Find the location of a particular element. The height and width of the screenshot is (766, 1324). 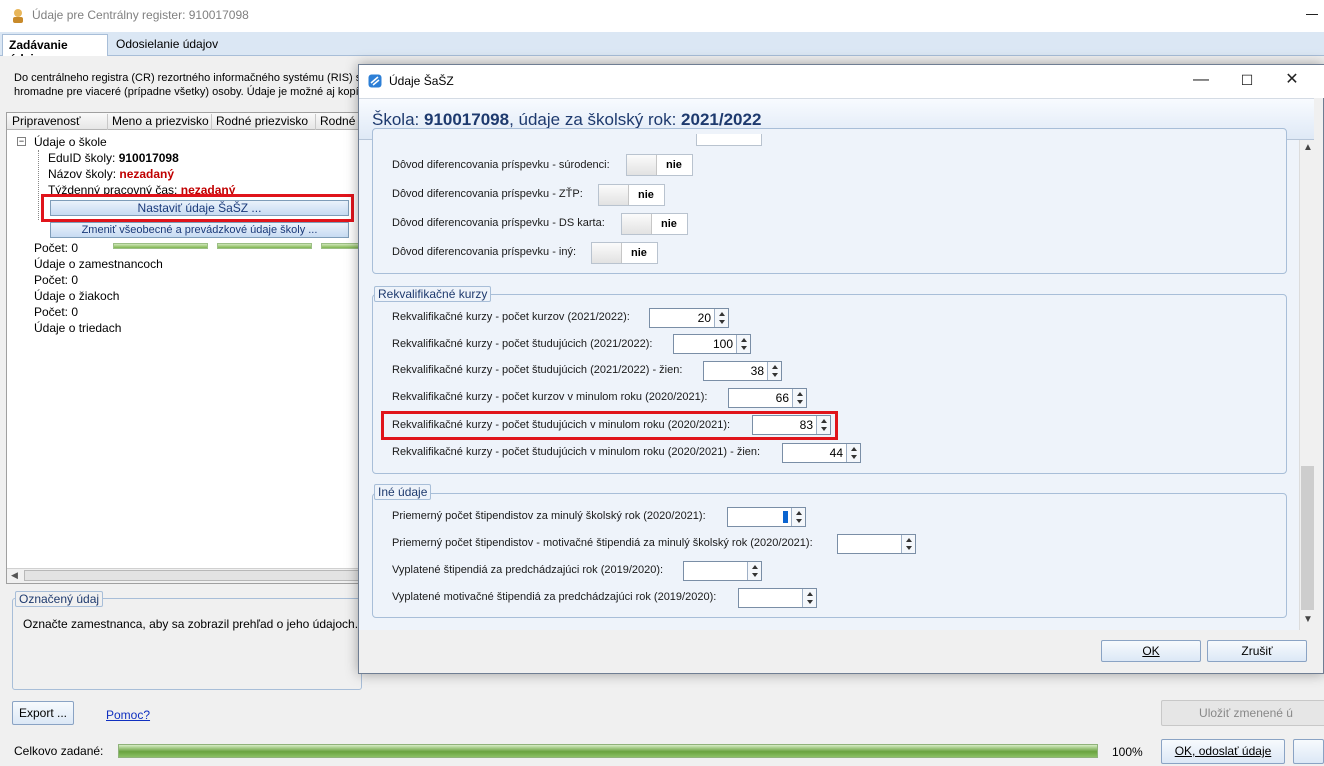

text-cursor is located at coordinates (785, 517).